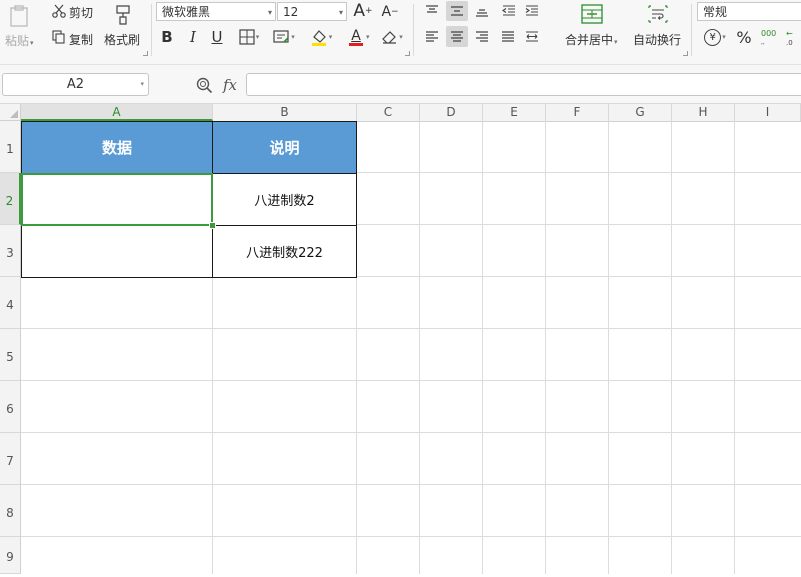 The image size is (801, 577). Describe the element at coordinates (749, 11) in the screenshot. I see `number-format-select: 常规` at that location.